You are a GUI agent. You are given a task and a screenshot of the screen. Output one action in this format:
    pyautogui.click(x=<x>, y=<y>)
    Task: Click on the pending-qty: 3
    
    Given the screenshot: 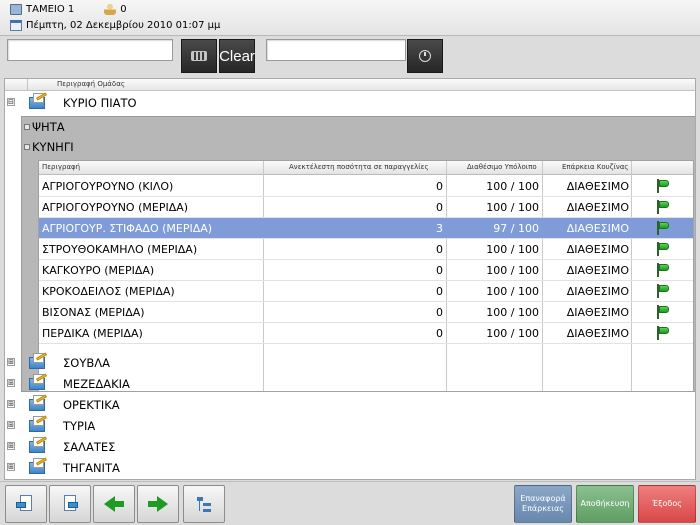 What is the action you would take?
    pyautogui.click(x=439, y=228)
    